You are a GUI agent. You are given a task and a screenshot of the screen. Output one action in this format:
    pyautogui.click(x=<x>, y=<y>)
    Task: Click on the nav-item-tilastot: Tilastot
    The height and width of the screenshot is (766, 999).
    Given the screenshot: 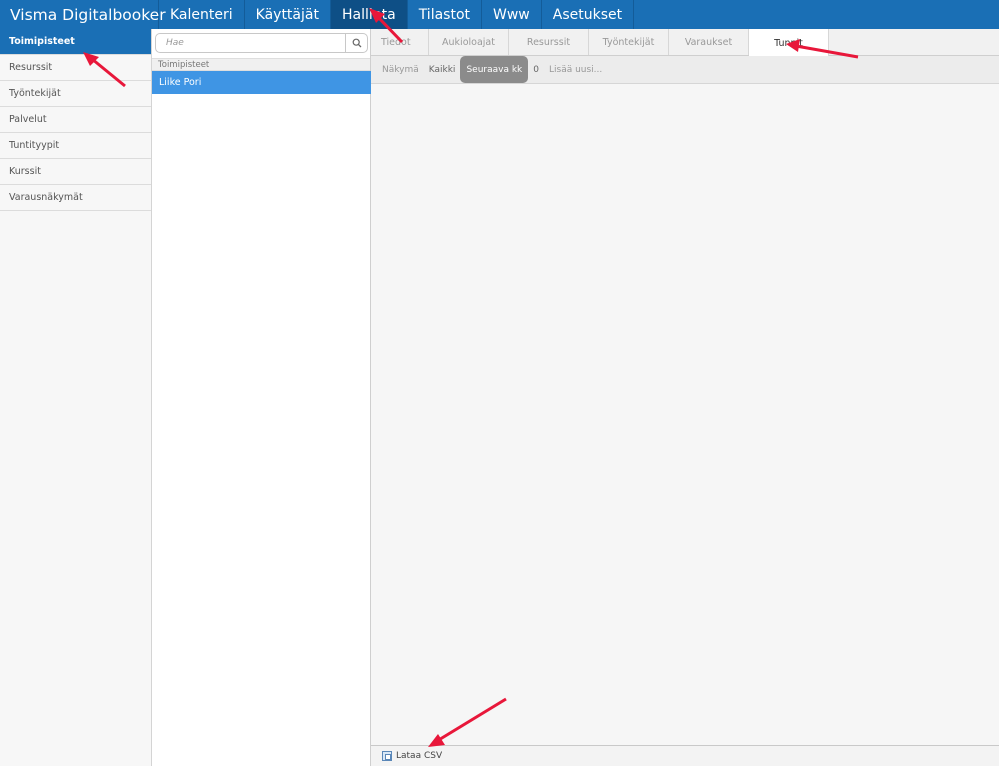 What is the action you would take?
    pyautogui.click(x=445, y=14)
    